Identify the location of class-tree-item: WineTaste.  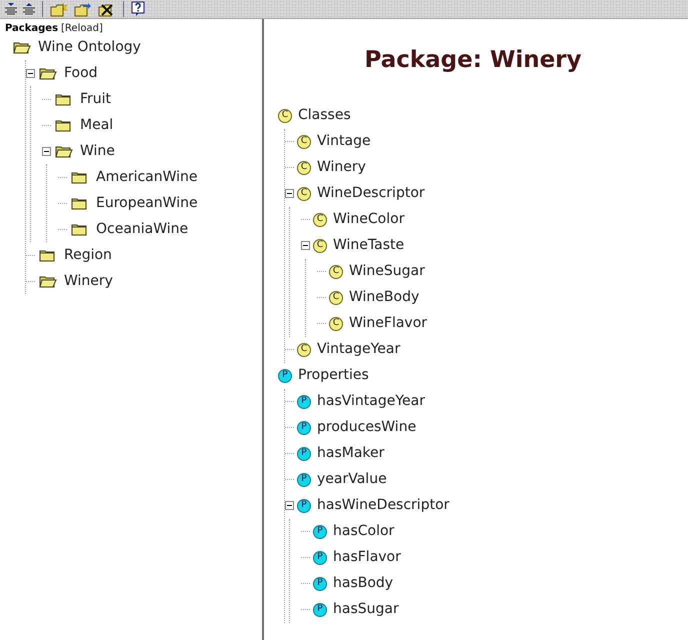
(368, 245).